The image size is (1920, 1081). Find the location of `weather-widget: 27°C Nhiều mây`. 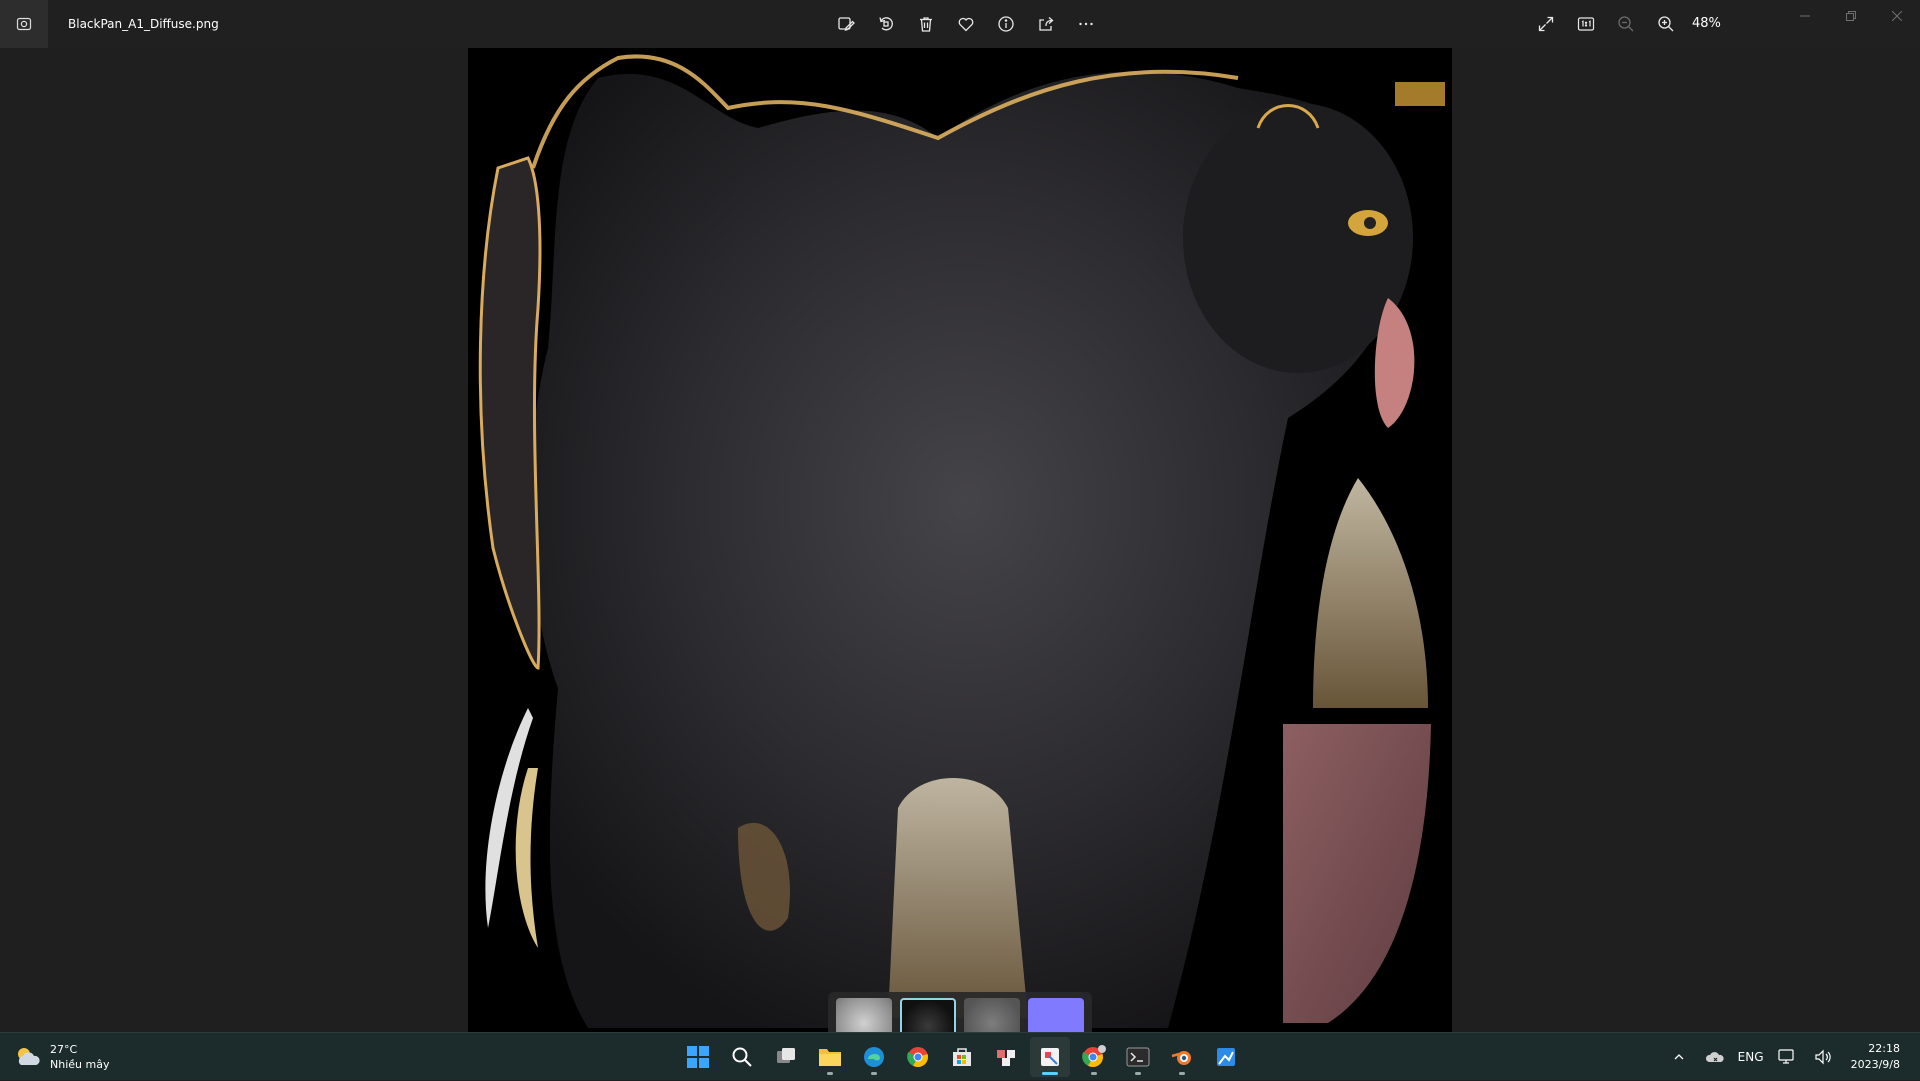

weather-widget: 27°C Nhiều mây is located at coordinates (61, 1057).